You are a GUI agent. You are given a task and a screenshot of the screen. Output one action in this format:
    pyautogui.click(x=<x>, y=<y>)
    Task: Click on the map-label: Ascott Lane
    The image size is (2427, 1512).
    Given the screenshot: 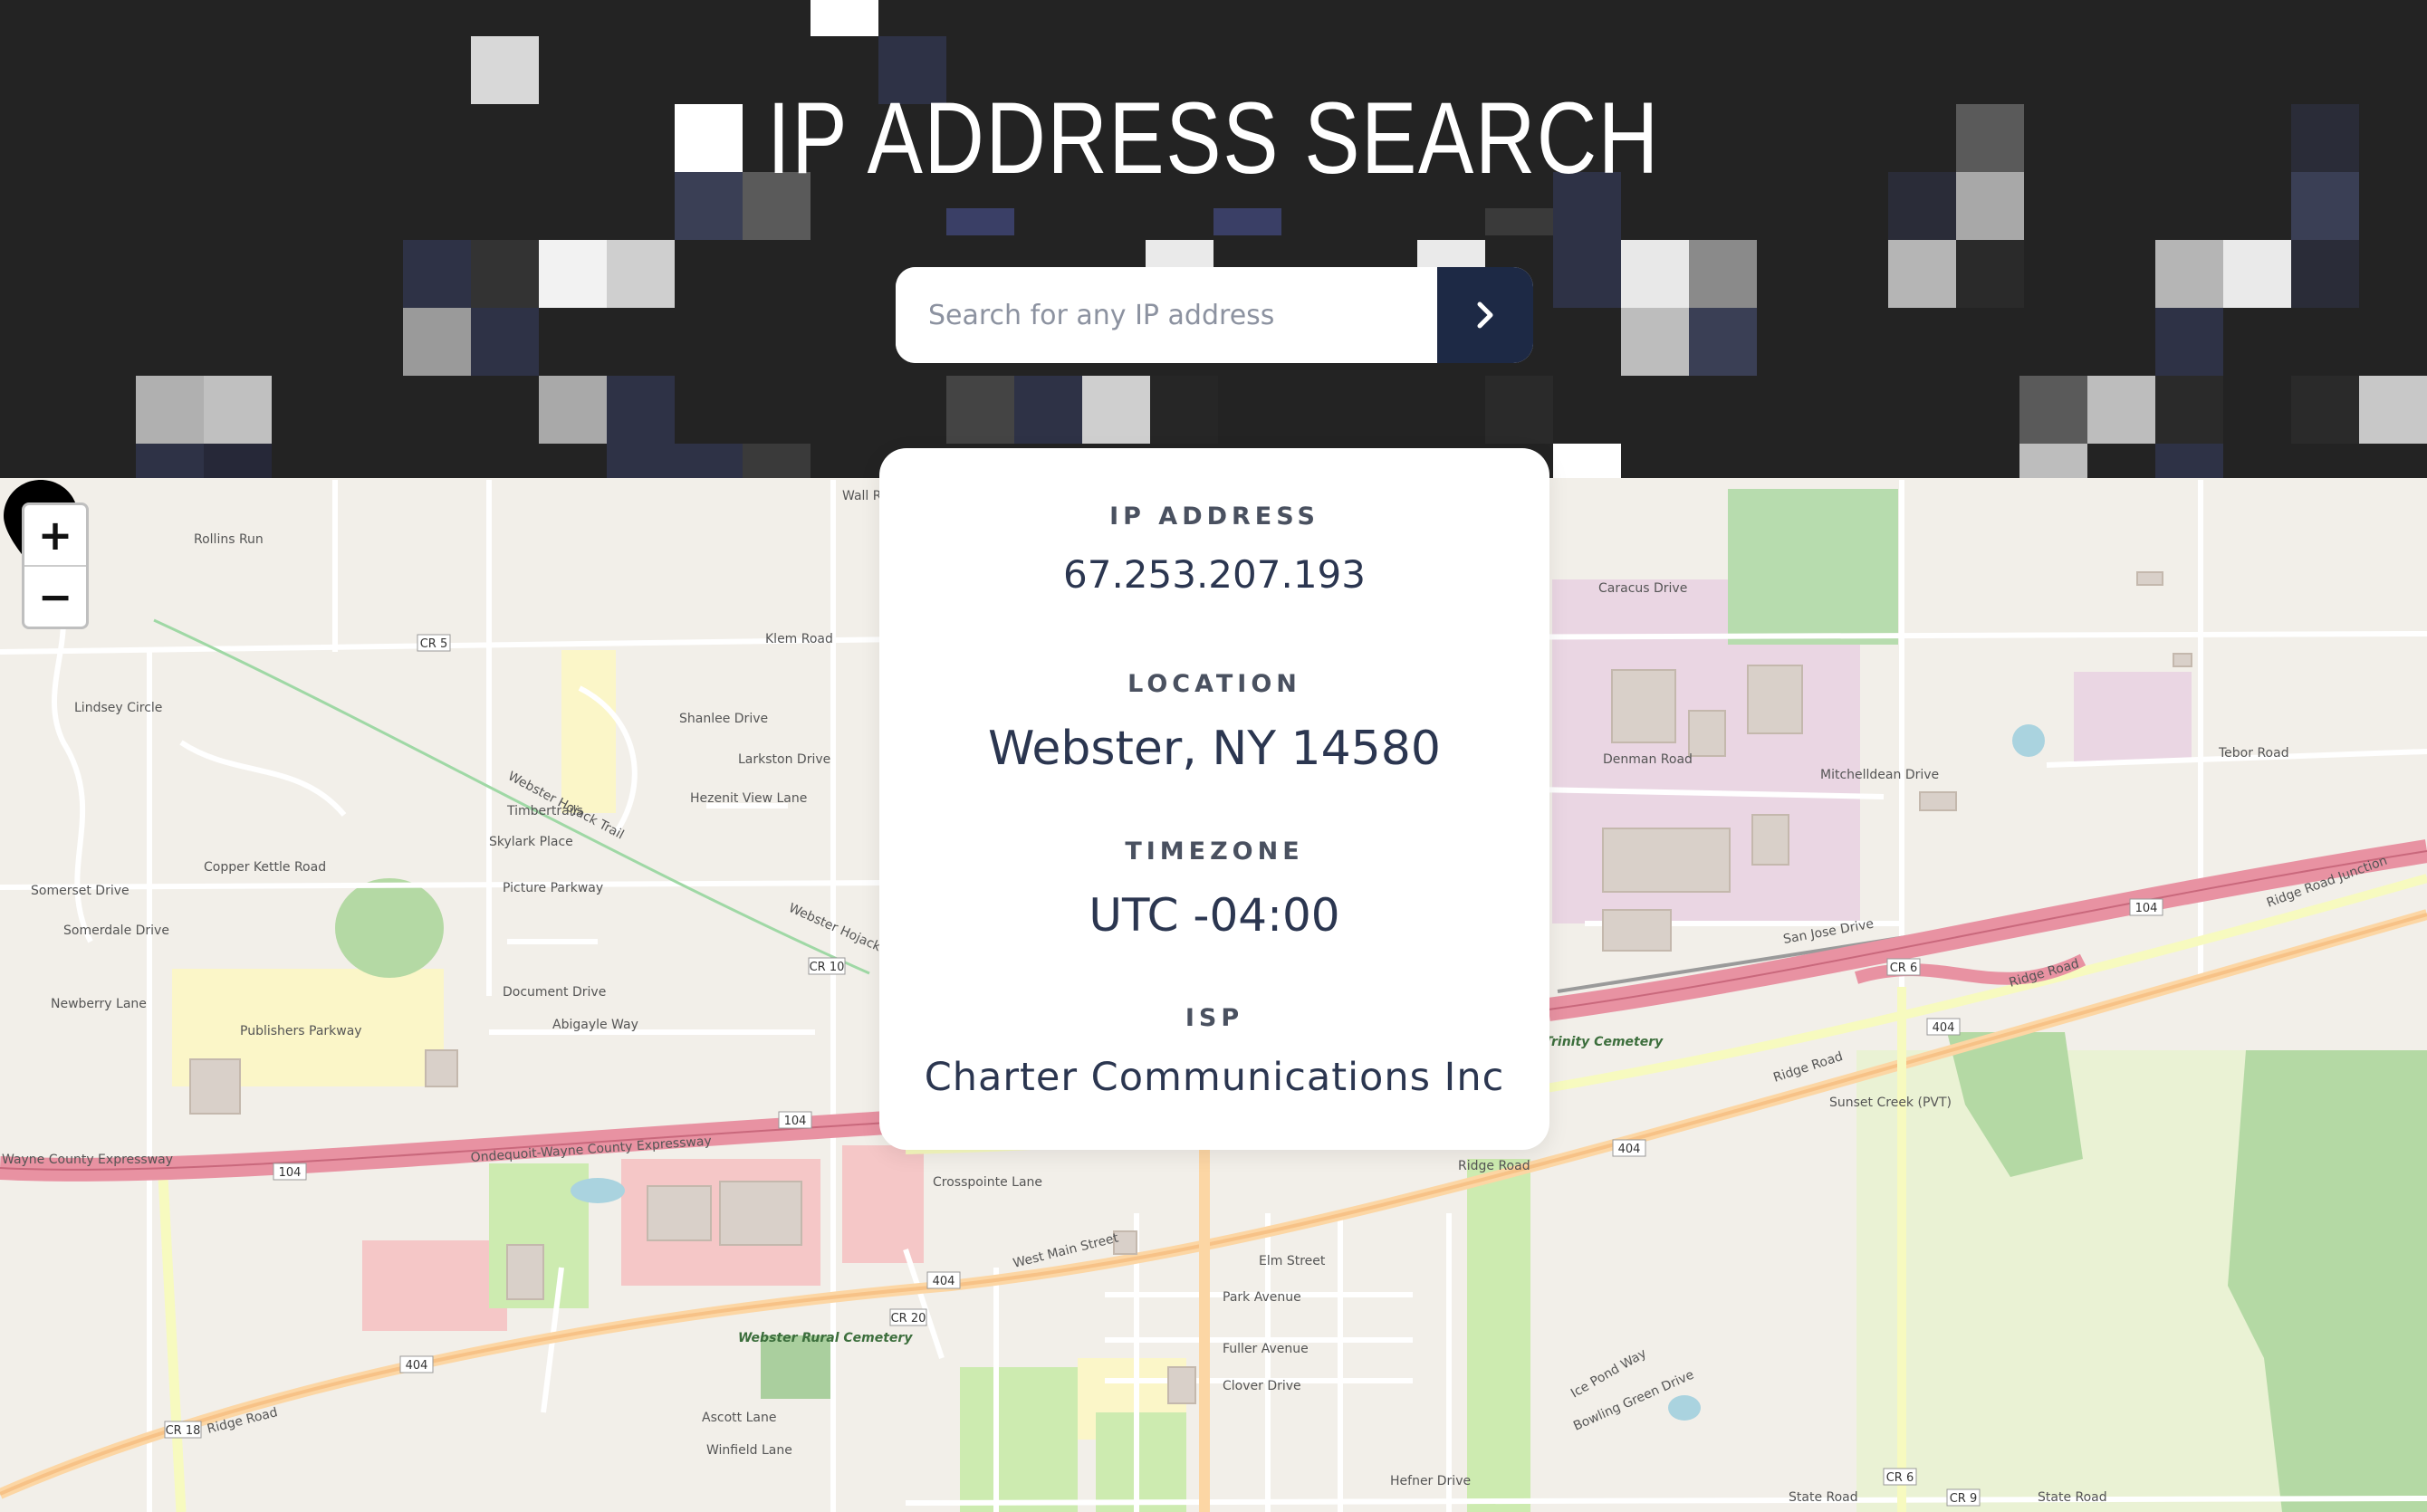 What is the action you would take?
    pyautogui.click(x=739, y=1418)
    